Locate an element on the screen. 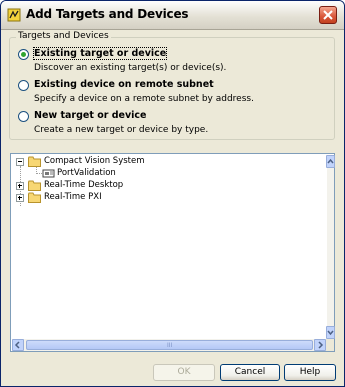 The width and height of the screenshot is (345, 387). scrollbar-corner is located at coordinates (330, 345).